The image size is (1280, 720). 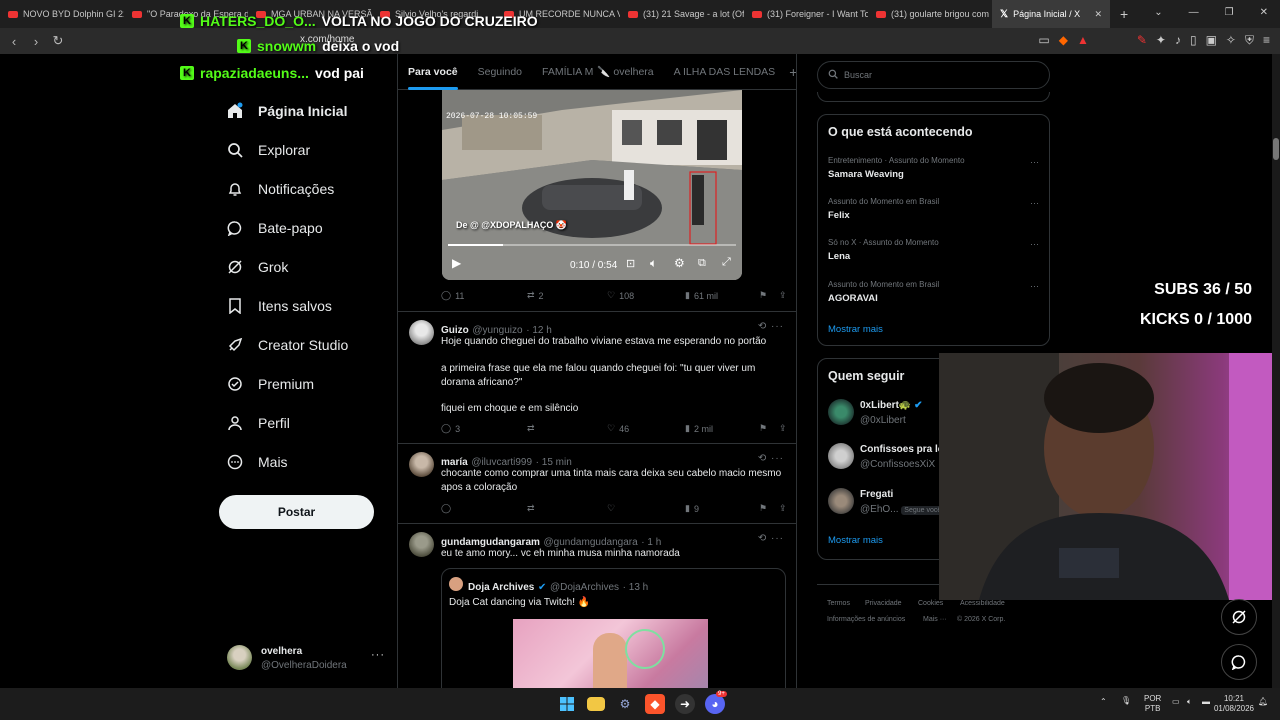 I want to click on cast-icon: ▭, so click(x=1043, y=40).